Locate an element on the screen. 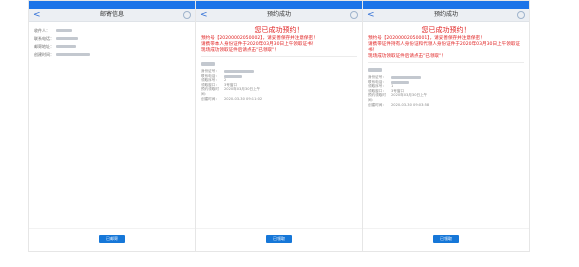  detail-value: 2020-03-30 09:03:58 is located at coordinates (410, 104).